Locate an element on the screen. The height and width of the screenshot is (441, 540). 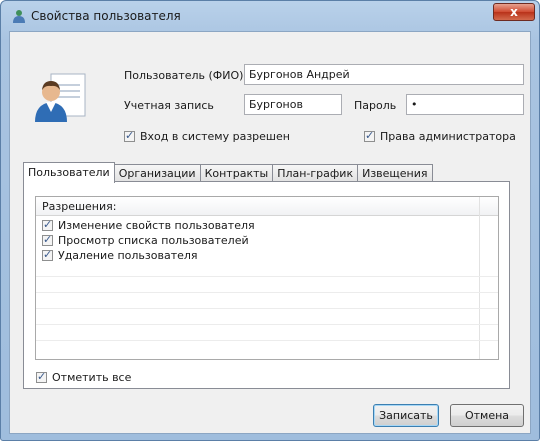
close-button: x is located at coordinates (514, 12).